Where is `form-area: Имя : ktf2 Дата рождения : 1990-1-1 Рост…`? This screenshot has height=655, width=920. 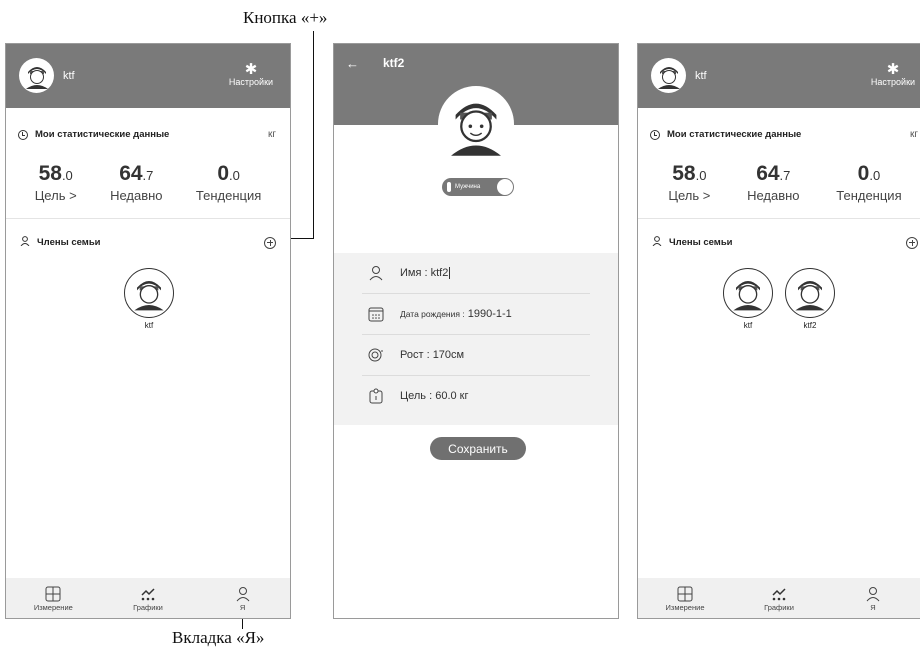 form-area: Имя : ktf2 Дата рождения : 1990-1-1 Рост… is located at coordinates (476, 339).